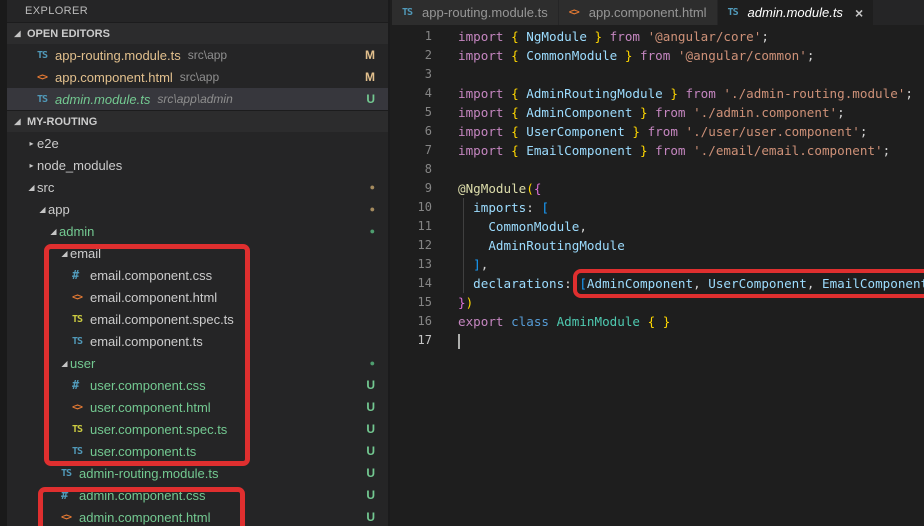 Image resolution: width=924 pixels, height=526 pixels. Describe the element at coordinates (795, 12) in the screenshot. I see `tab-admin-module-ts: TS admin.module.ts ×` at that location.